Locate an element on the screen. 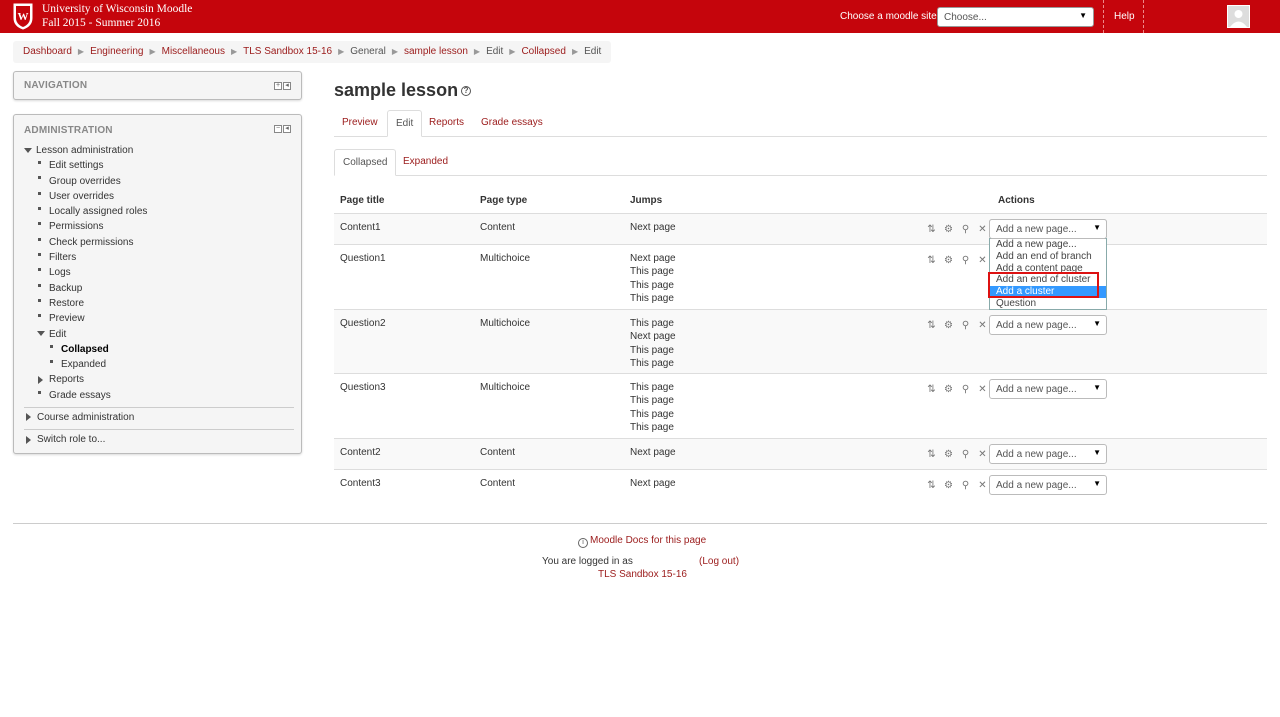 The image size is (1280, 717). page-type: Content is located at coordinates (498, 483).